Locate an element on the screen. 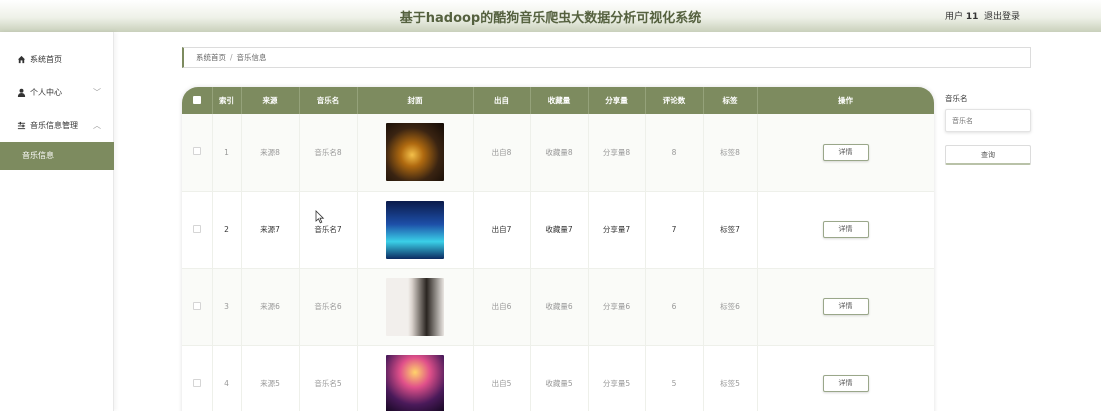 This screenshot has height=411, width=1101. column-header-tag: 标签 is located at coordinates (730, 100).